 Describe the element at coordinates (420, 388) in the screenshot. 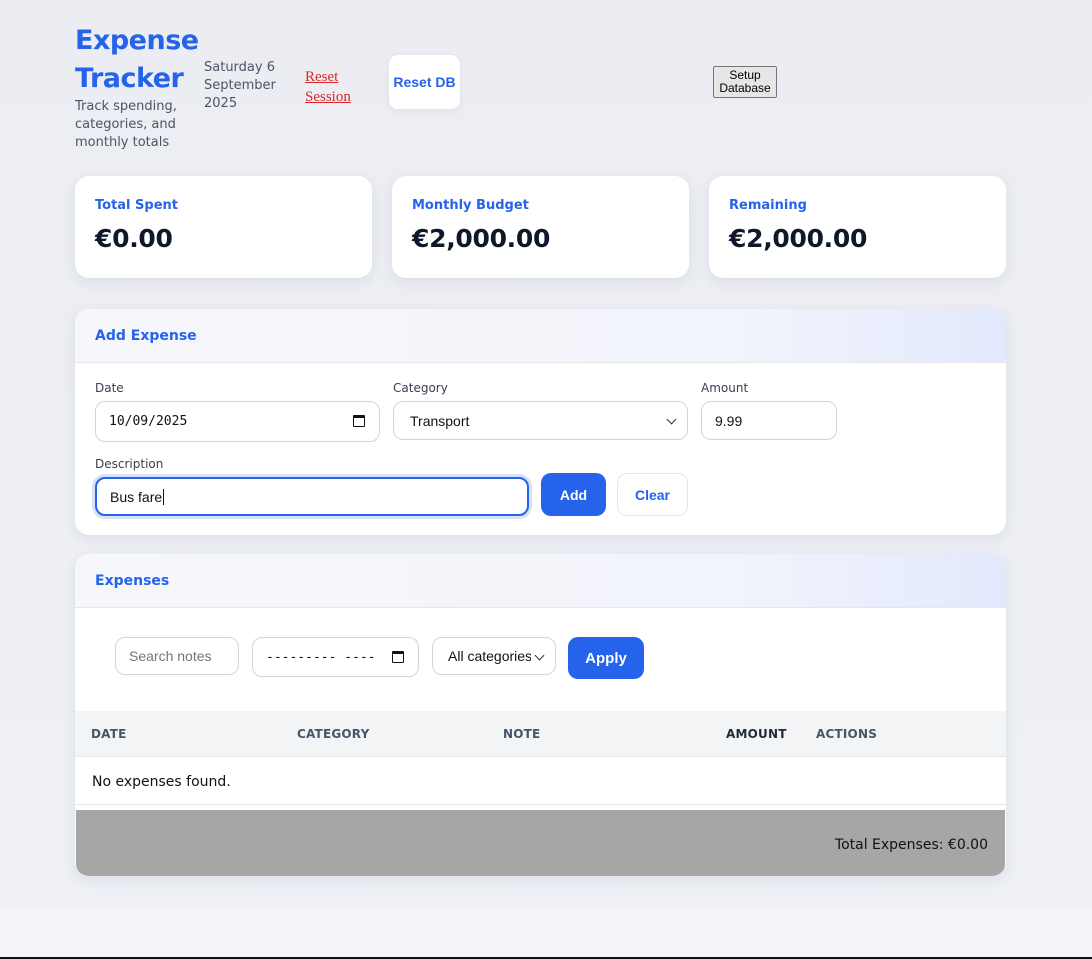

I see `category-label: Category` at that location.